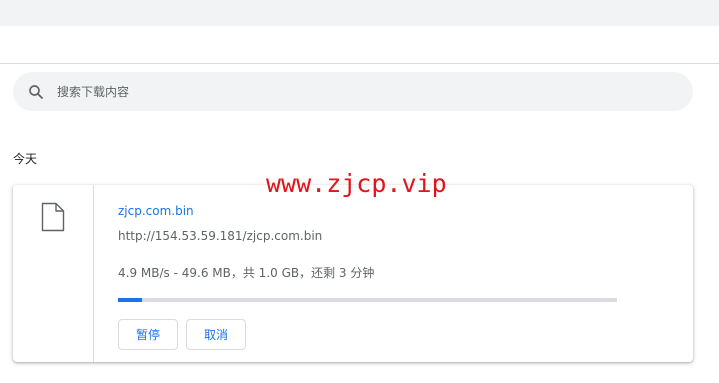 The height and width of the screenshot is (383, 719). Describe the element at coordinates (130, 300) in the screenshot. I see `download-progress-fill` at that location.